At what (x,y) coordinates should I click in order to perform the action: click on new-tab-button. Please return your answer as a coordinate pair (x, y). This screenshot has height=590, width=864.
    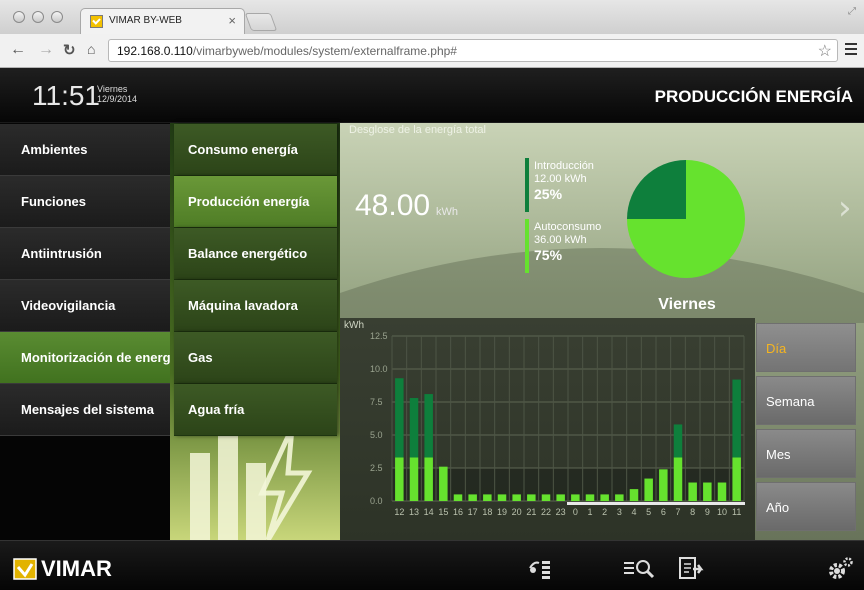
    Looking at the image, I should click on (261, 22).